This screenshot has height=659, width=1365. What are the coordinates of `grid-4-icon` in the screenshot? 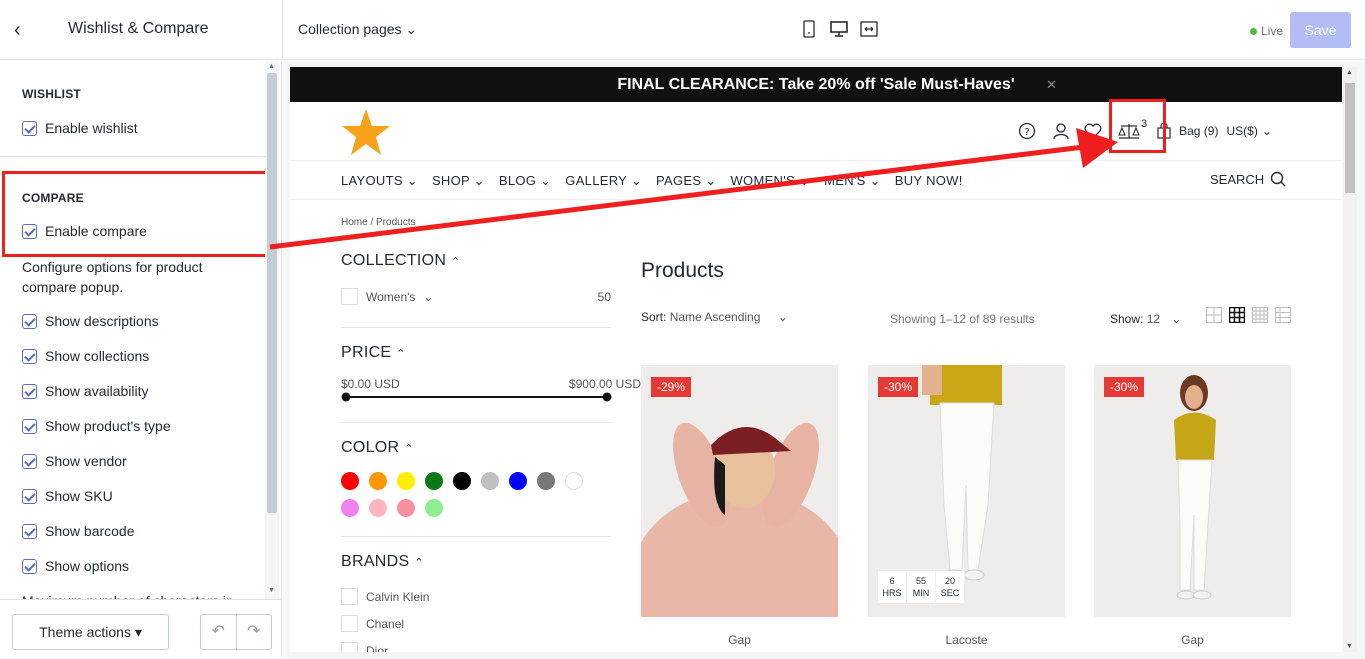 It's located at (1260, 315).